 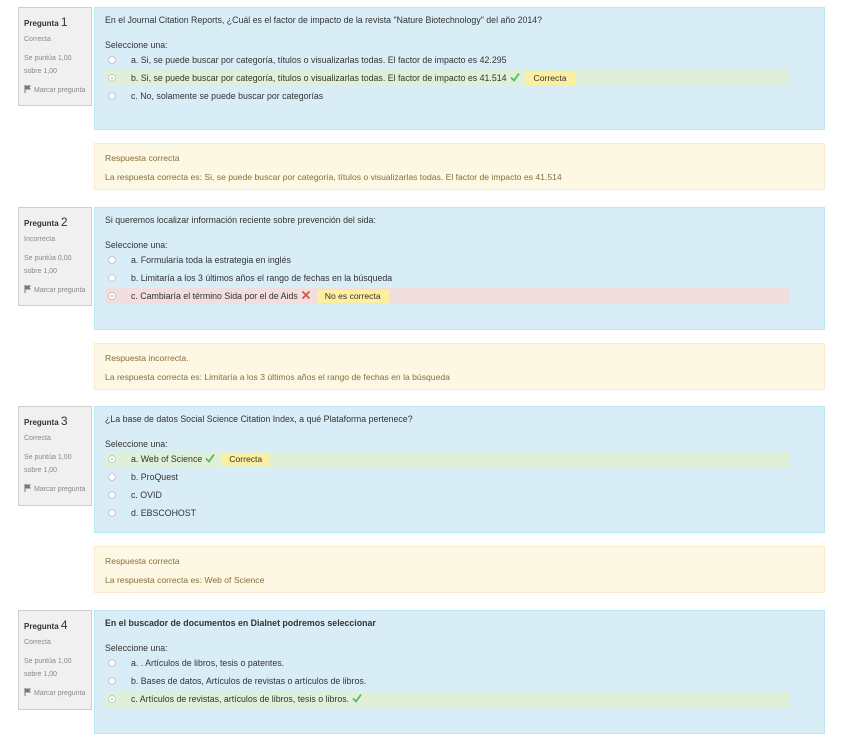 I want to click on answer-option-c: c. OVID, so click(x=447, y=495).